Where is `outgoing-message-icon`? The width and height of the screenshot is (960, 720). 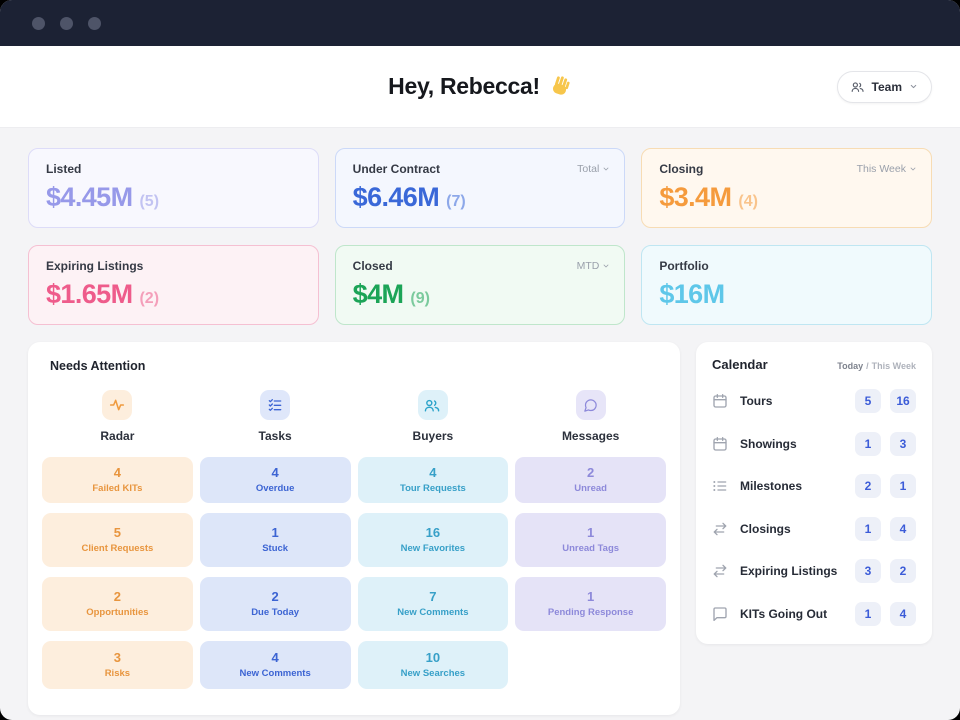 outgoing-message-icon is located at coordinates (720, 614).